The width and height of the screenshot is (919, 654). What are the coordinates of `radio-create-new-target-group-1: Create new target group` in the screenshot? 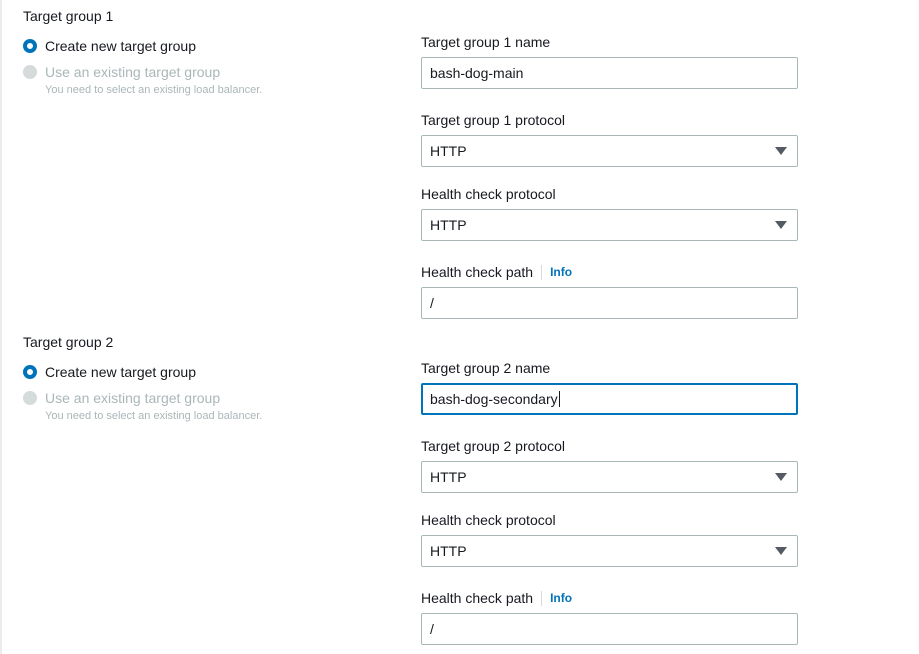 It's located at (109, 46).